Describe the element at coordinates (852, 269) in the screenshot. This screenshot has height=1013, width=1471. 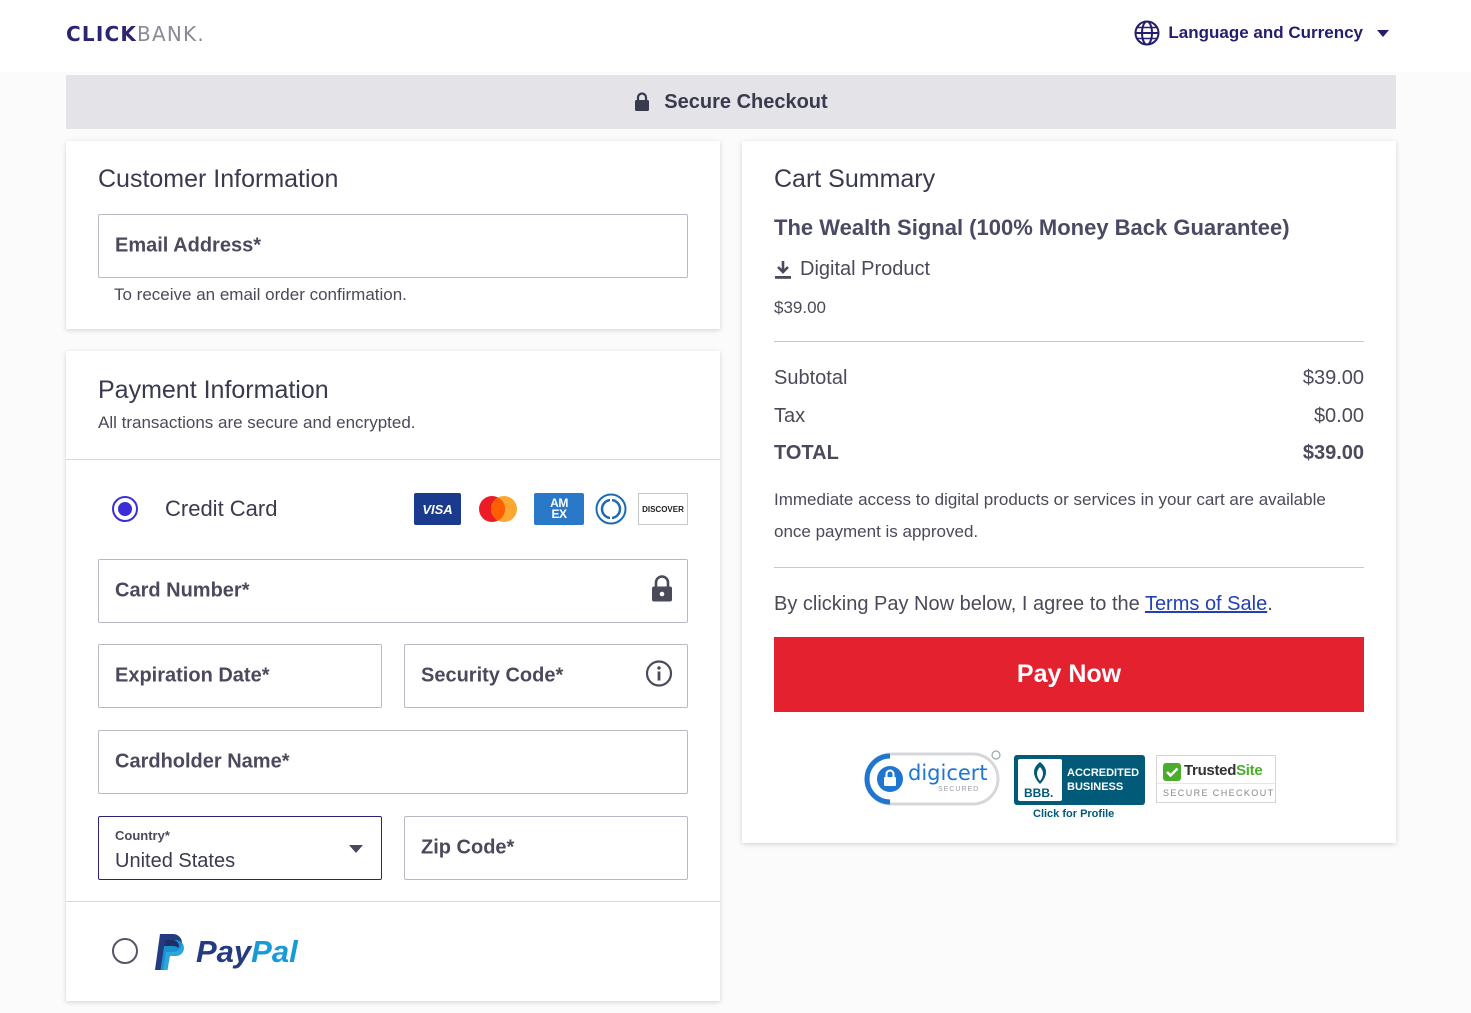
I see `product-type: Digital Product` at that location.